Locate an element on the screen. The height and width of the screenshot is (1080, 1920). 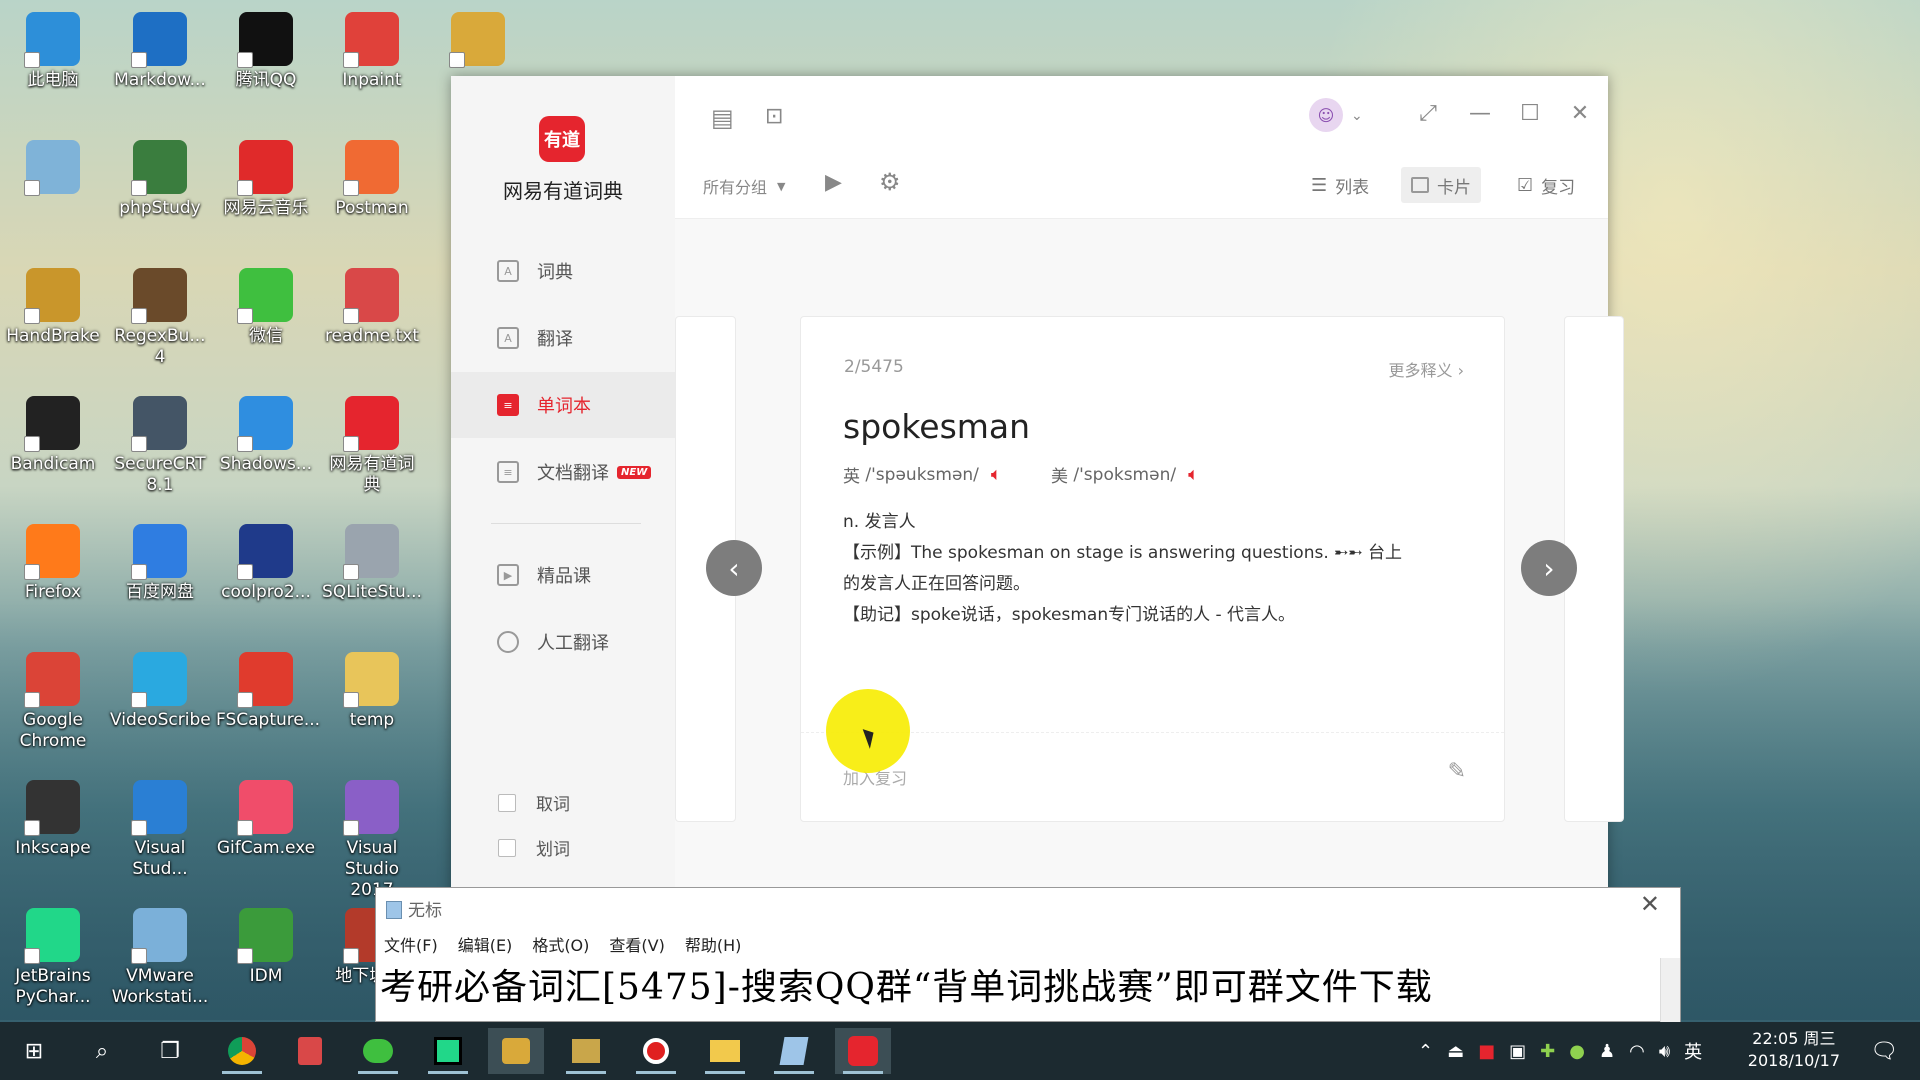
firefox-icon is located at coordinates (52, 552).